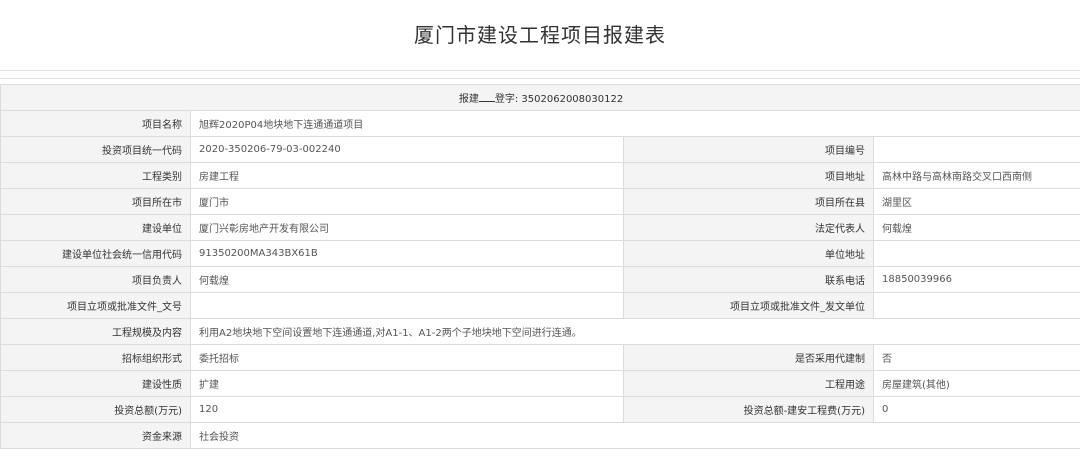 Image resolution: width=1080 pixels, height=463 pixels. What do you see at coordinates (95, 175) in the screenshot?
I see `field-label: 工程类别` at bounding box center [95, 175].